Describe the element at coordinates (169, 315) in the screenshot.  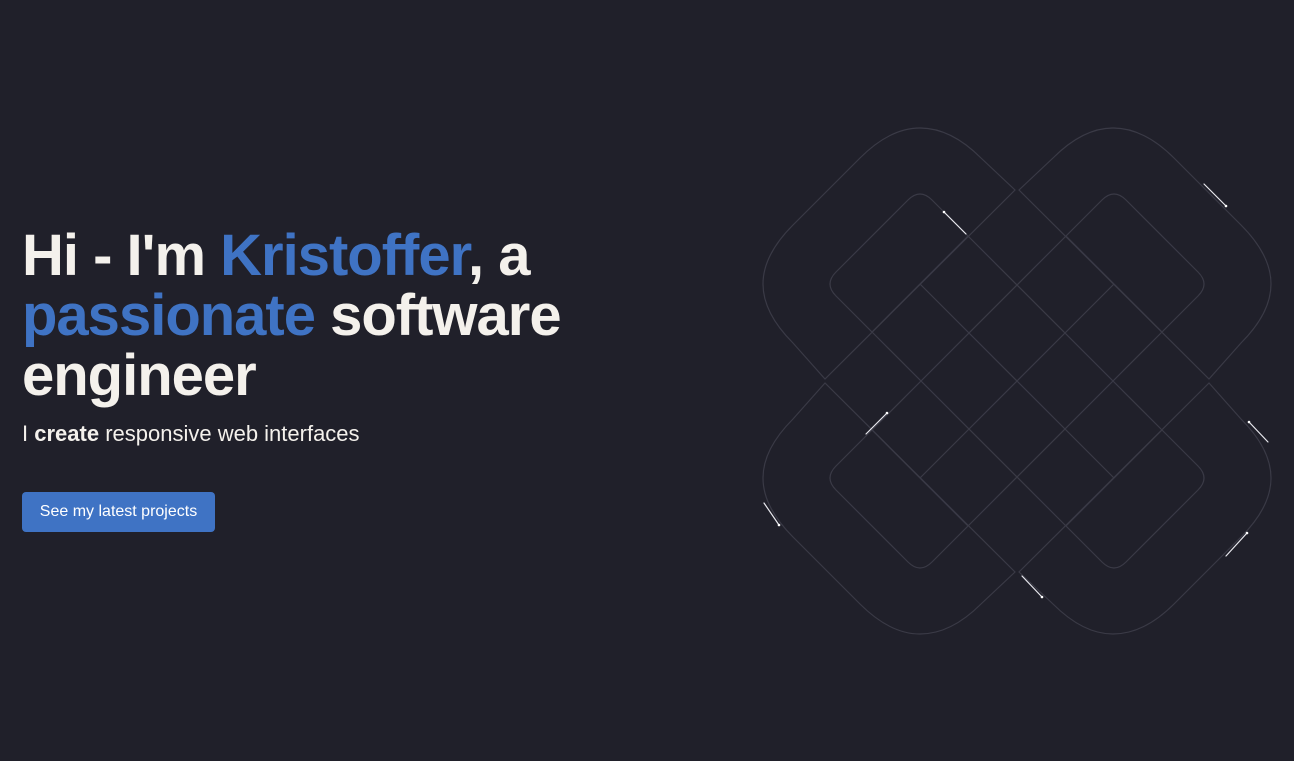
I see `hero-adjective: passionate` at that location.